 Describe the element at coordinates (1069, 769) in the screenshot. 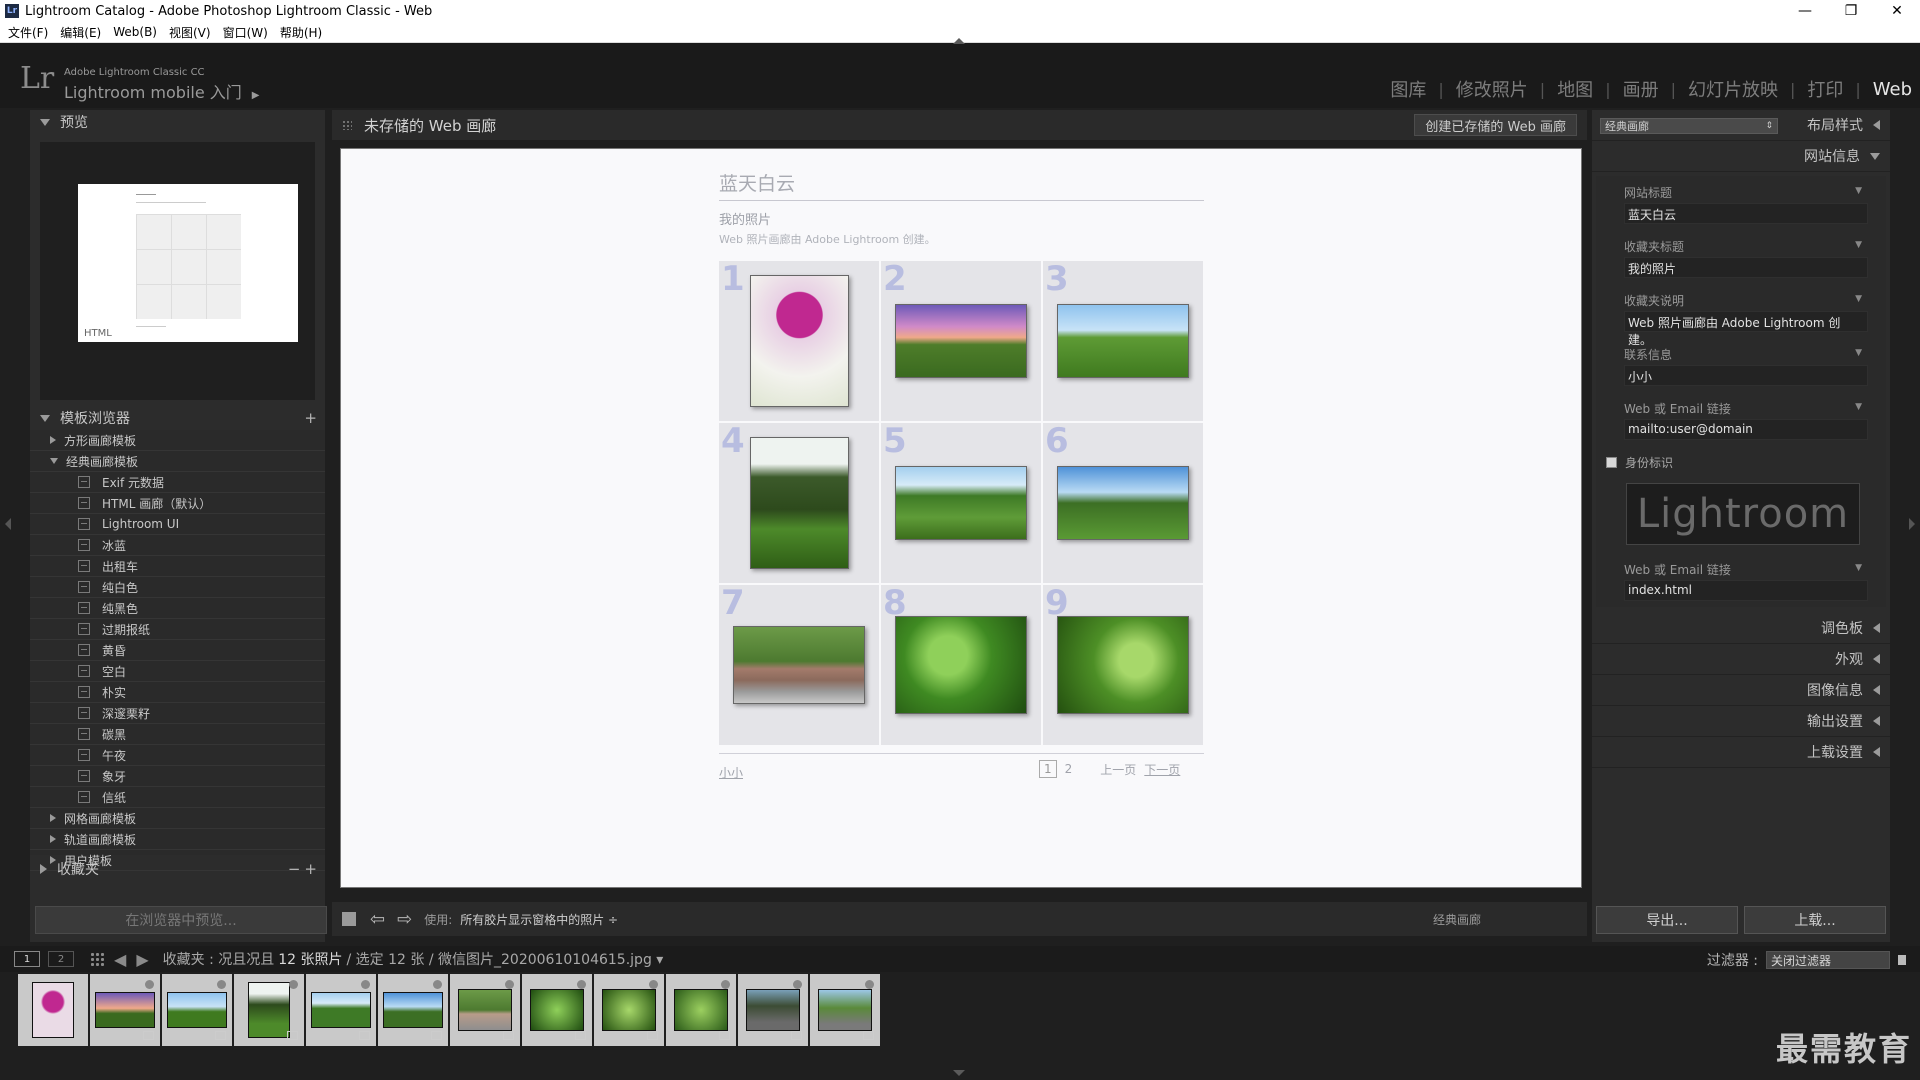

I see `page-link: 2` at that location.